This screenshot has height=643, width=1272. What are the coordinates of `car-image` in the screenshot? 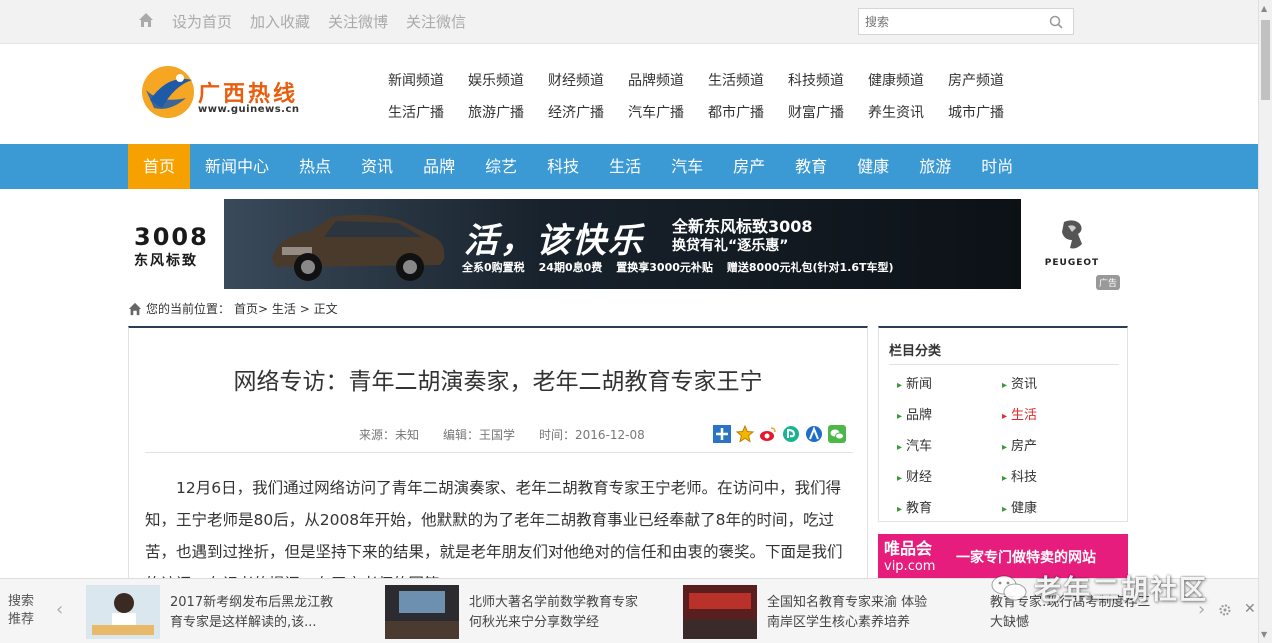 It's located at (358, 247).